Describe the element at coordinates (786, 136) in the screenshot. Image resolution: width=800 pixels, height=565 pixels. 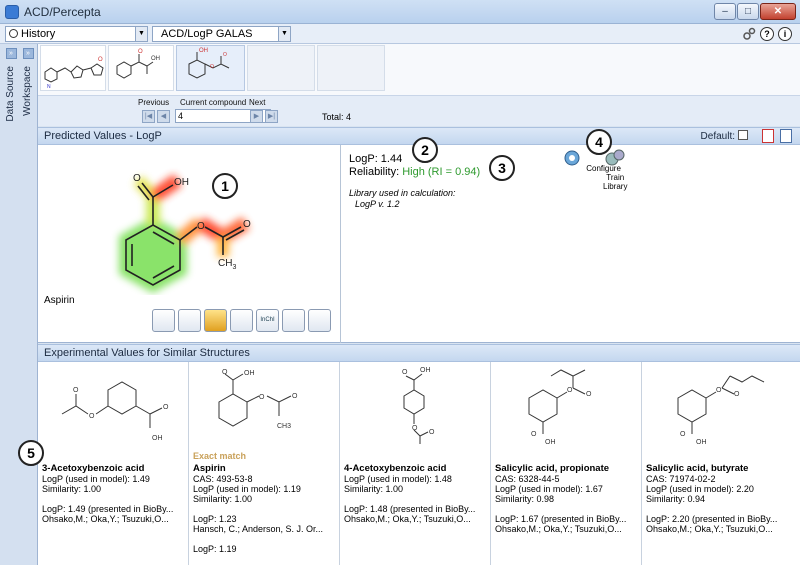
I see `copy-icon` at that location.